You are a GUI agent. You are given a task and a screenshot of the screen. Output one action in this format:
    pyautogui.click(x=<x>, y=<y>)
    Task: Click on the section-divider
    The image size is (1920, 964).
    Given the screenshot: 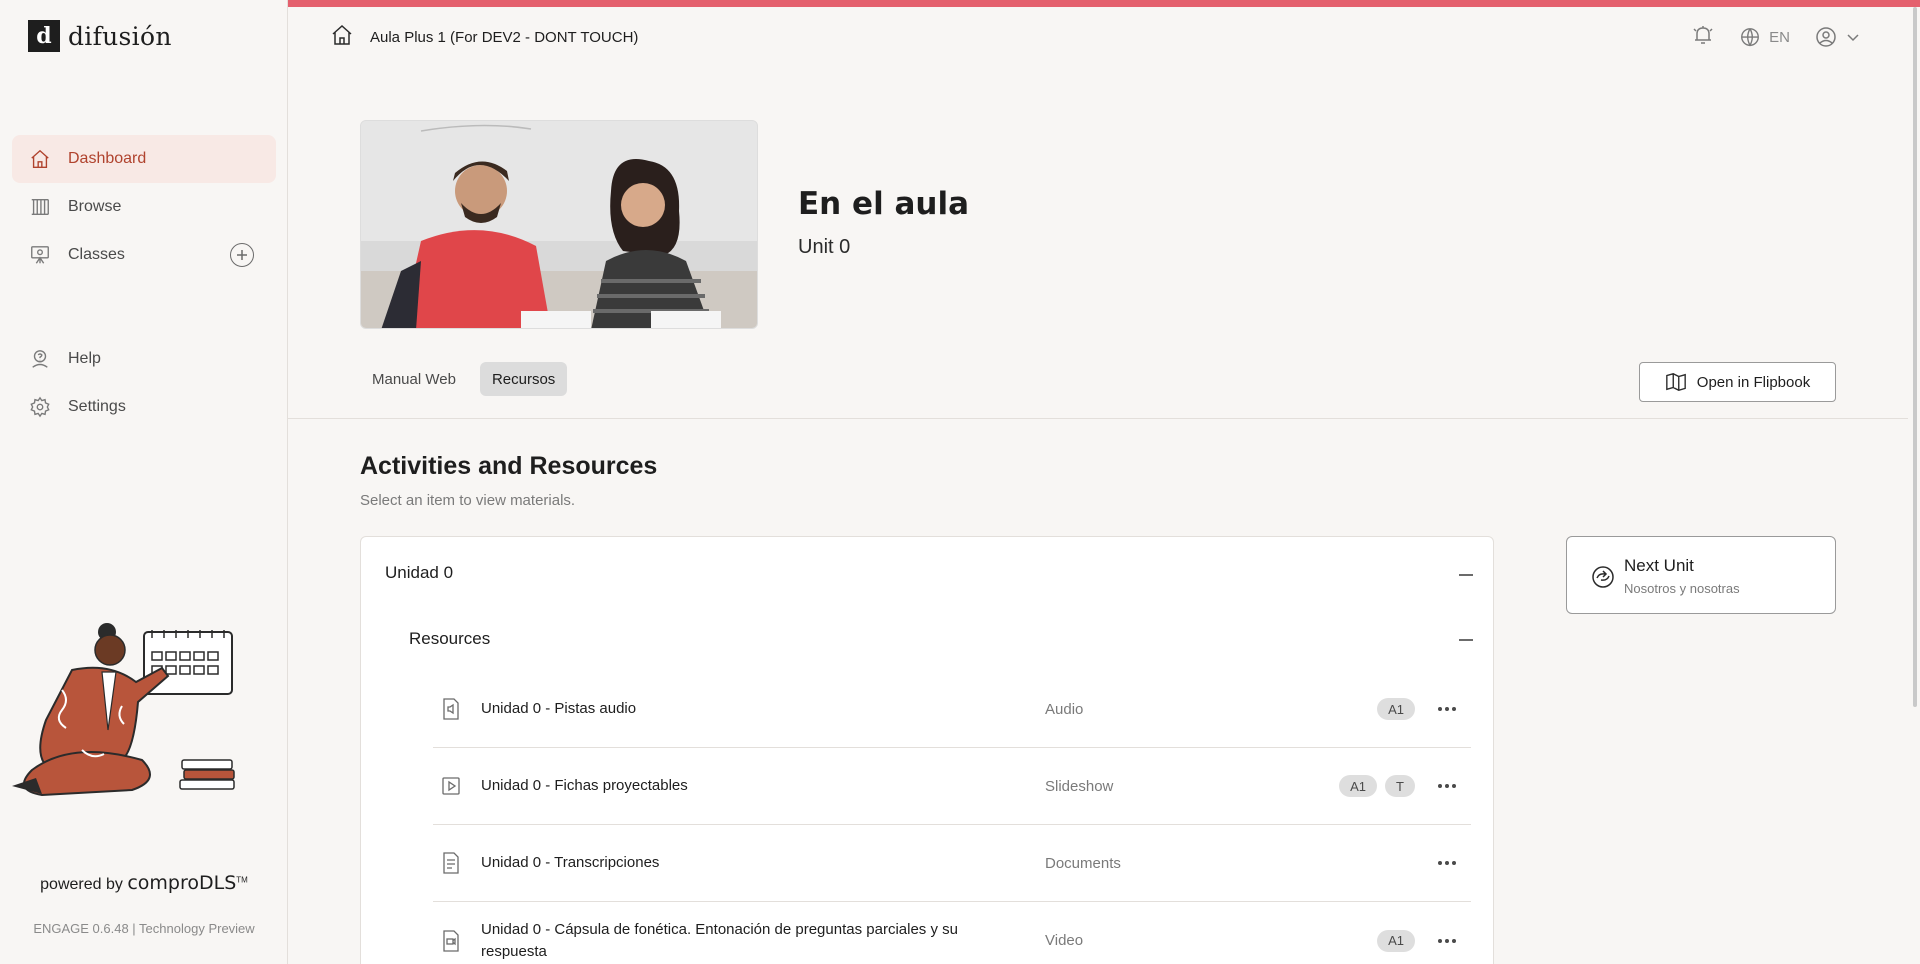 What is the action you would take?
    pyautogui.click(x=1098, y=418)
    